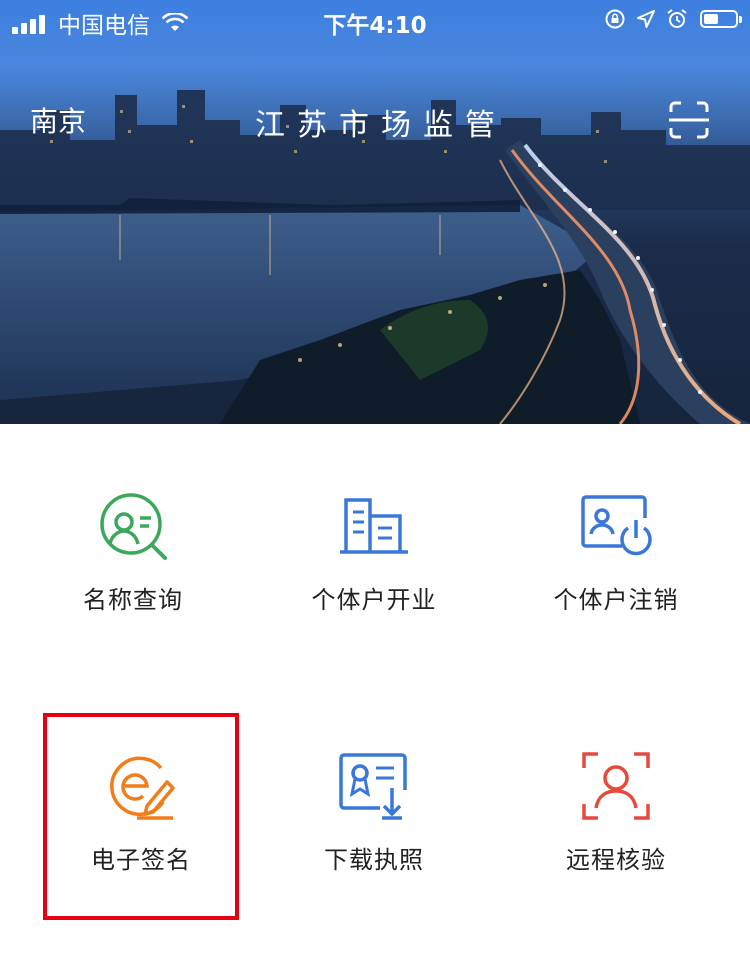  I want to click on name-search-icon, so click(133, 526).